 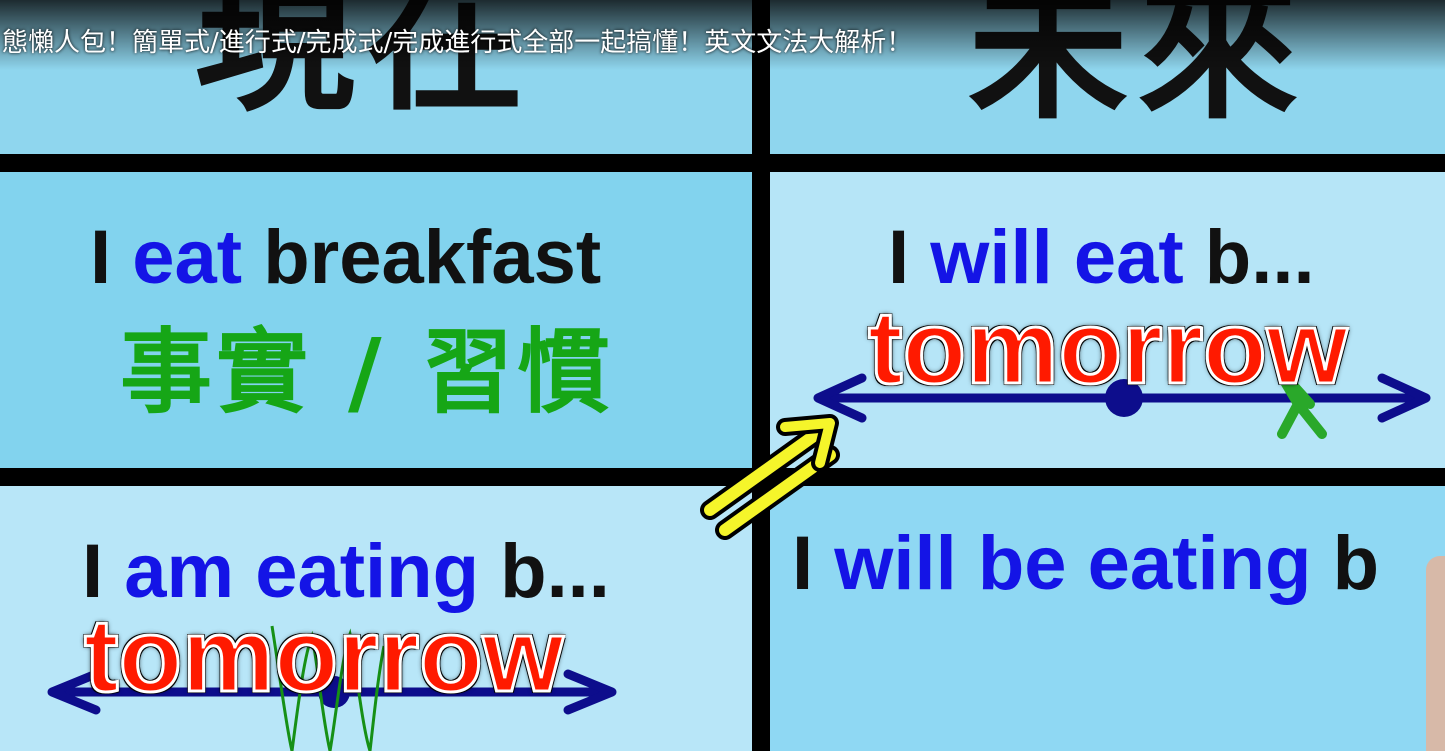 I want to click on subject-word: I, so click(x=101, y=257).